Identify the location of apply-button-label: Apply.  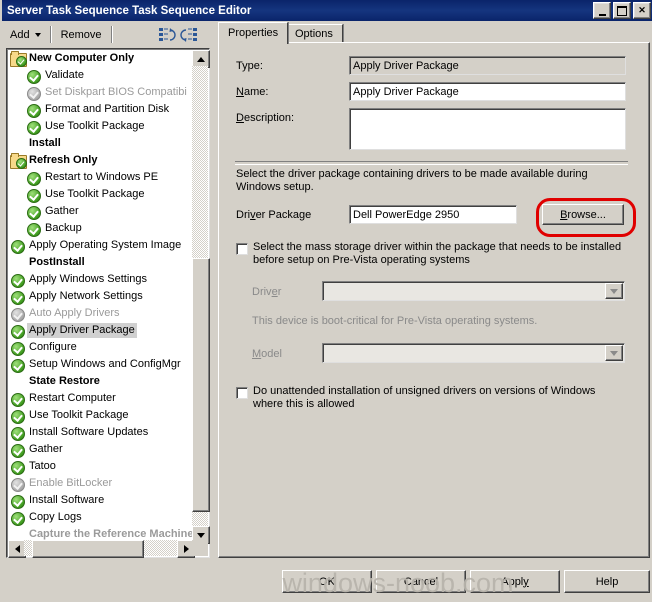
(515, 581).